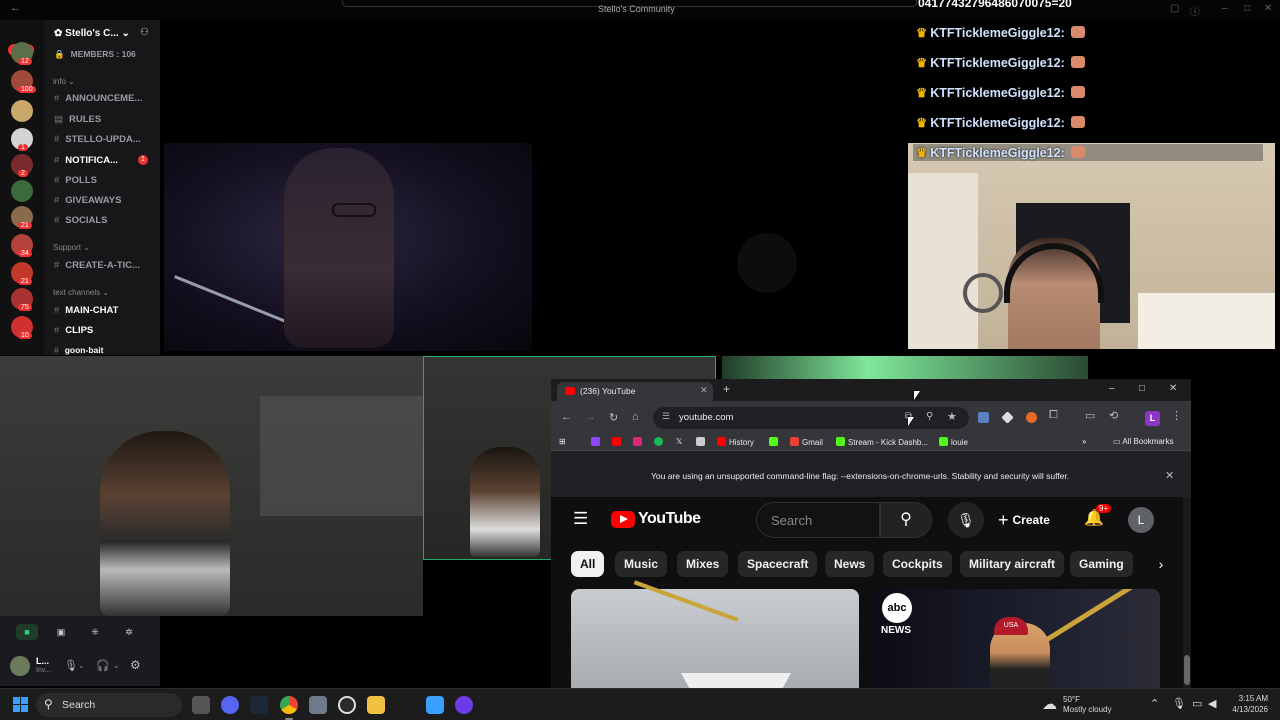 The height and width of the screenshot is (720, 1280). What do you see at coordinates (641, 564) in the screenshot?
I see `chip-music: Music` at bounding box center [641, 564].